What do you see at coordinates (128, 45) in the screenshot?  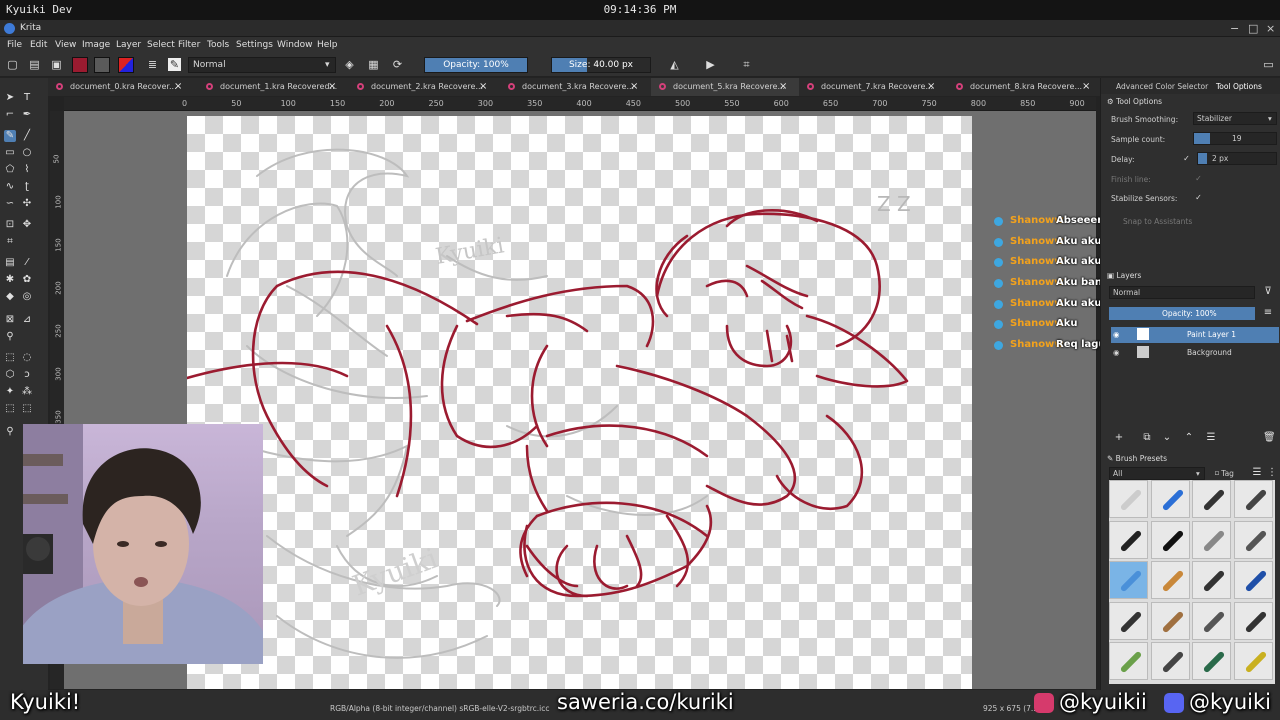 I see `menu-layer: Layer` at bounding box center [128, 45].